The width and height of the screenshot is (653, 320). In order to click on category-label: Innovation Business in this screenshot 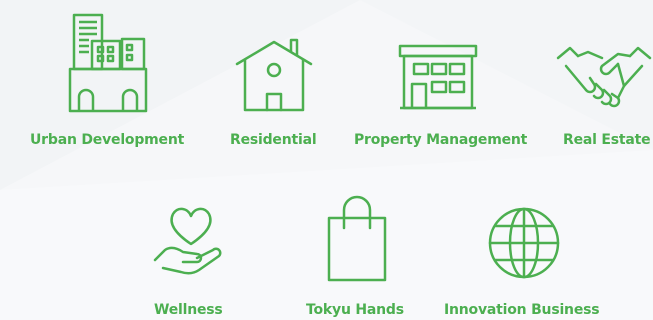, I will do `click(522, 310)`.